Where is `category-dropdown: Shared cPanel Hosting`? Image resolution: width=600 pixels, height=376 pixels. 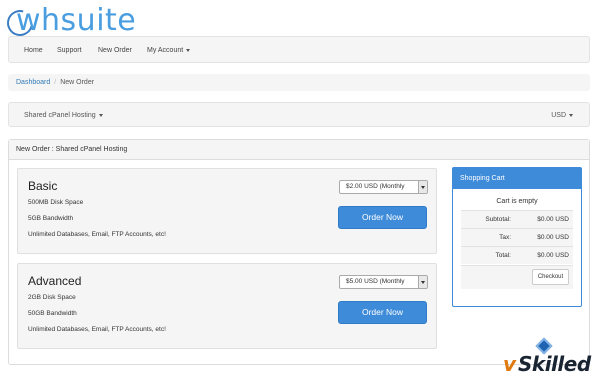
category-dropdown: Shared cPanel Hosting is located at coordinates (63, 115).